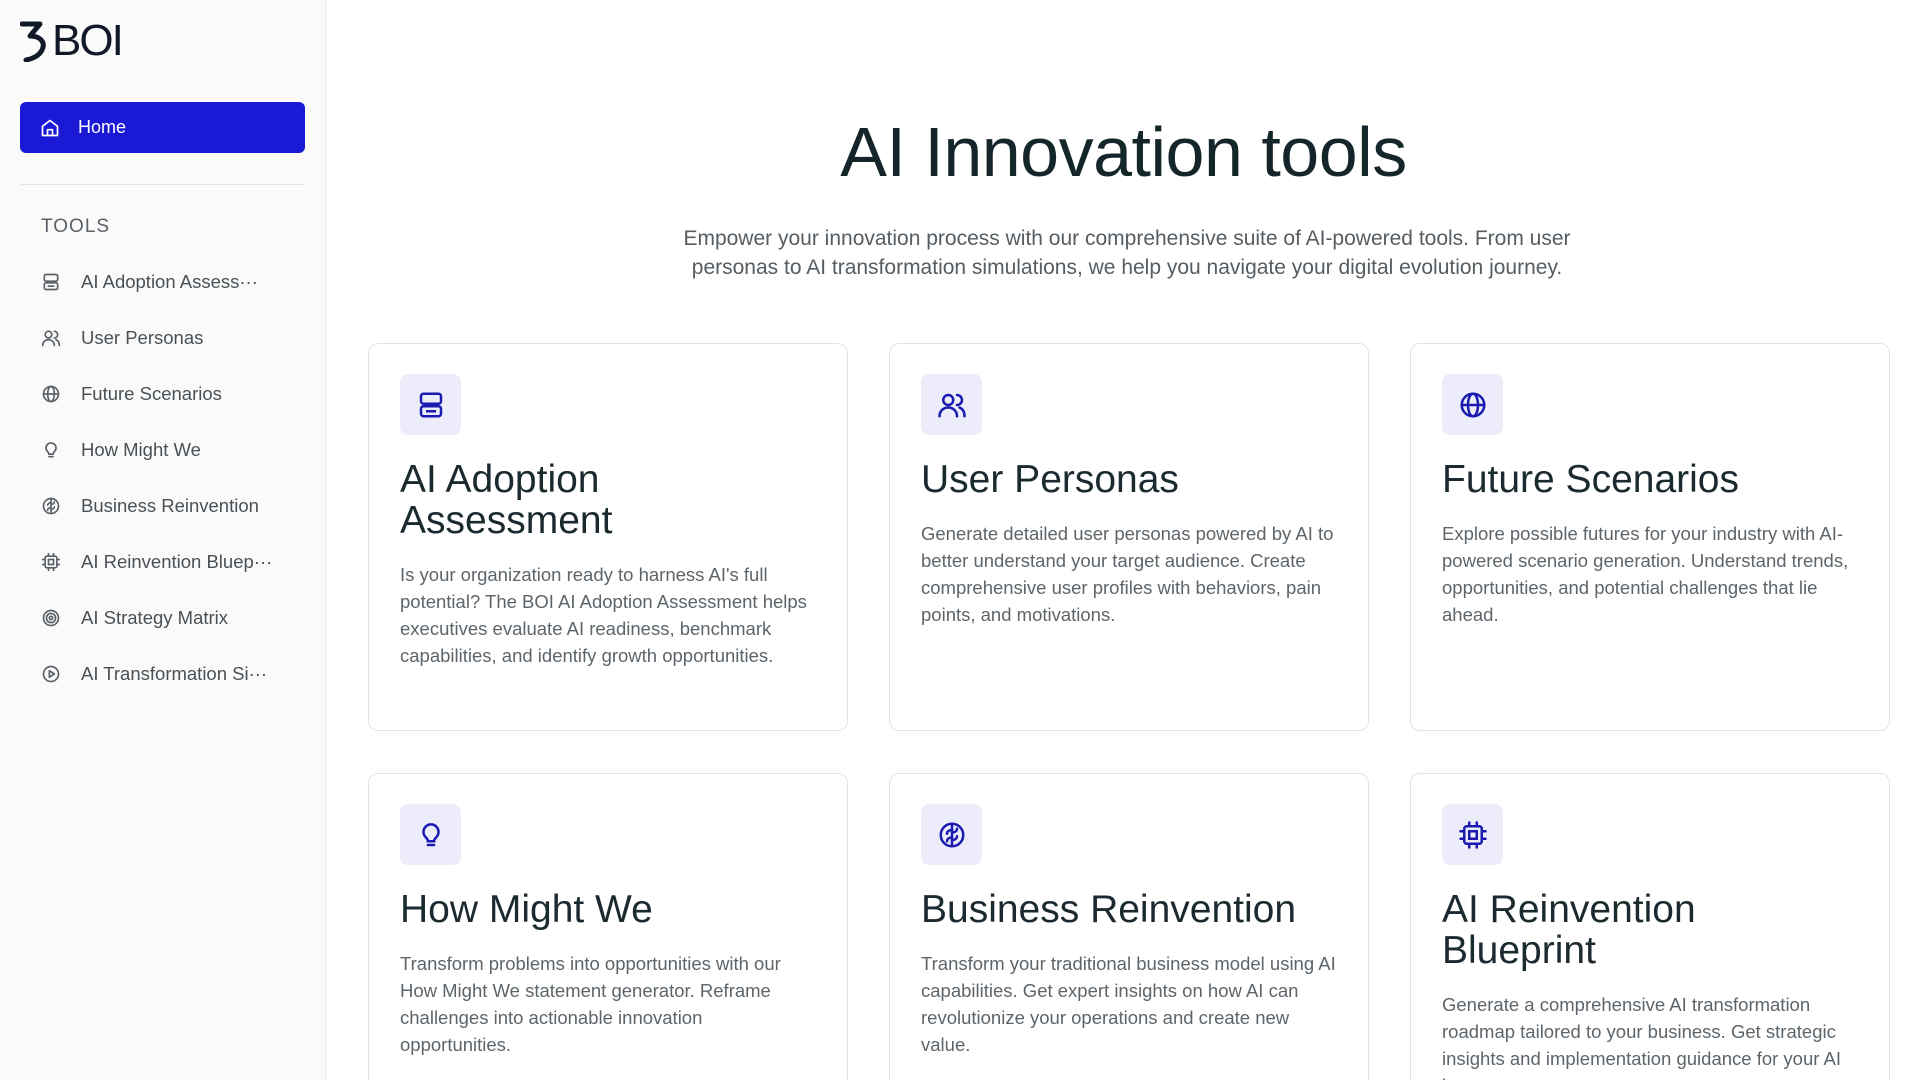 This screenshot has height=1080, width=1920. I want to click on sidebar-item-label: AI Transformation Si···, so click(174, 673).